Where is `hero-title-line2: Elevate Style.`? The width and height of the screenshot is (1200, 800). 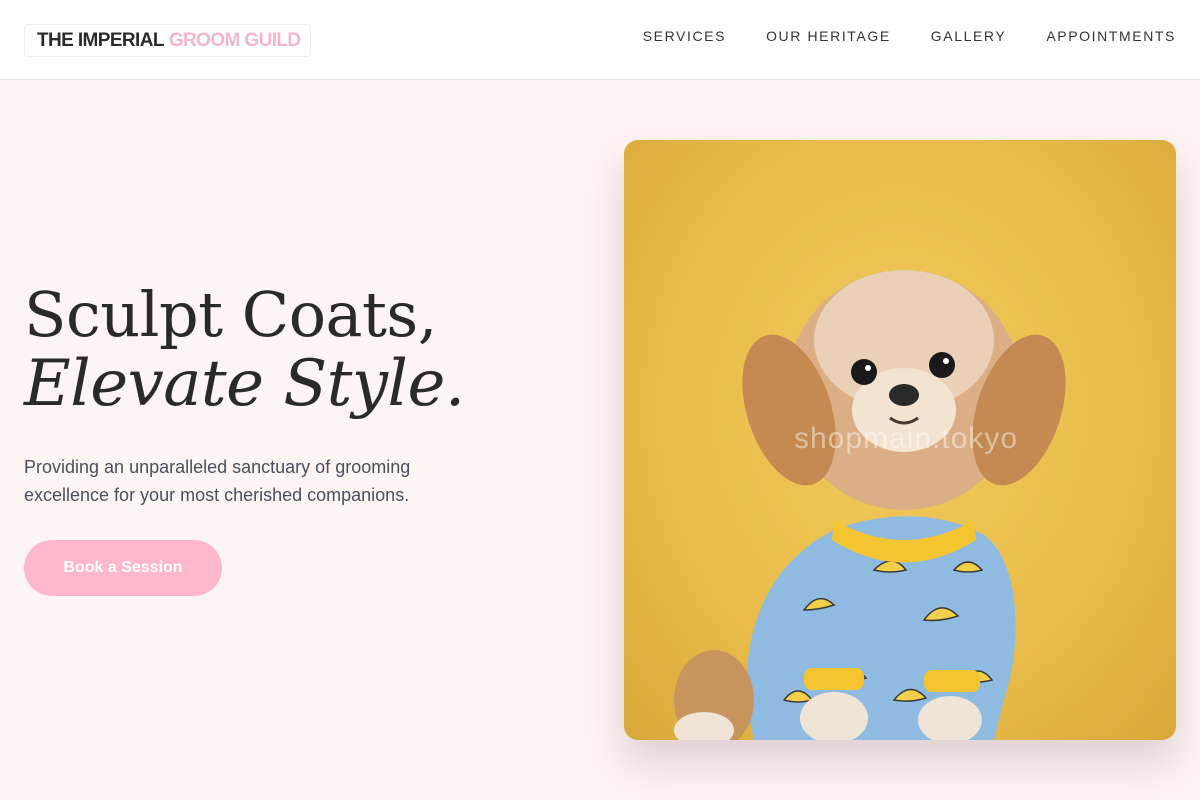 hero-title-line2: Elevate Style. is located at coordinates (244, 384).